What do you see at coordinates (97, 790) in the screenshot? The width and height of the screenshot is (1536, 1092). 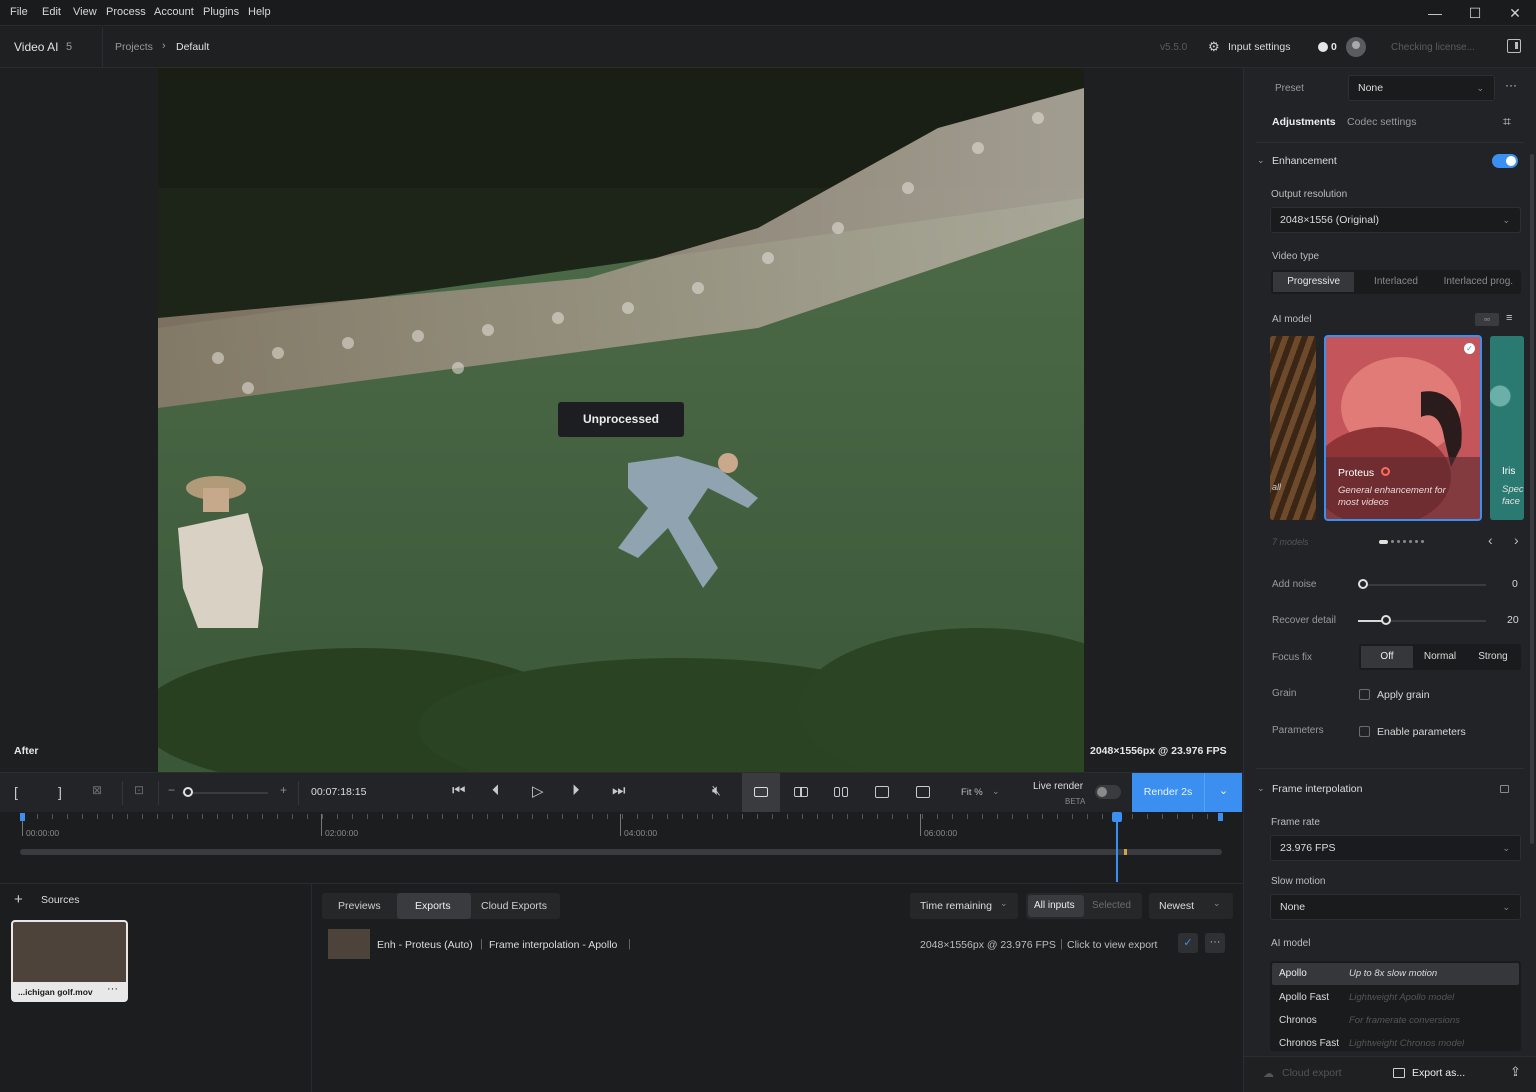 I see `clear-marks-icon: ⊠` at bounding box center [97, 790].